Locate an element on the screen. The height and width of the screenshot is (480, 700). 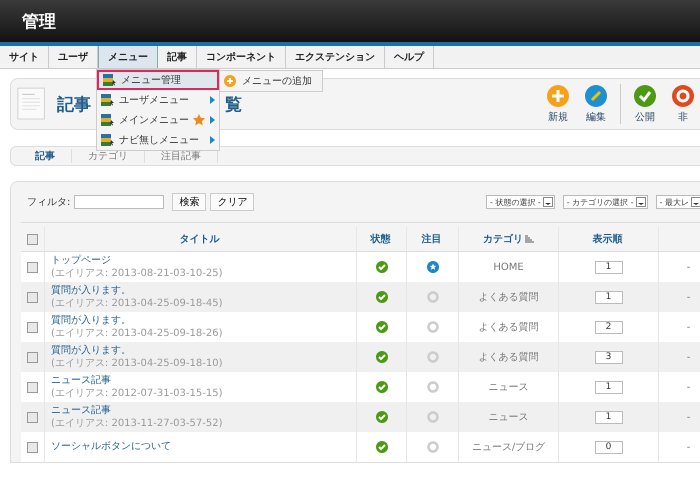
alias-text: (エイリアス: 2013-04-25-09-18-26) is located at coordinates (136, 334).